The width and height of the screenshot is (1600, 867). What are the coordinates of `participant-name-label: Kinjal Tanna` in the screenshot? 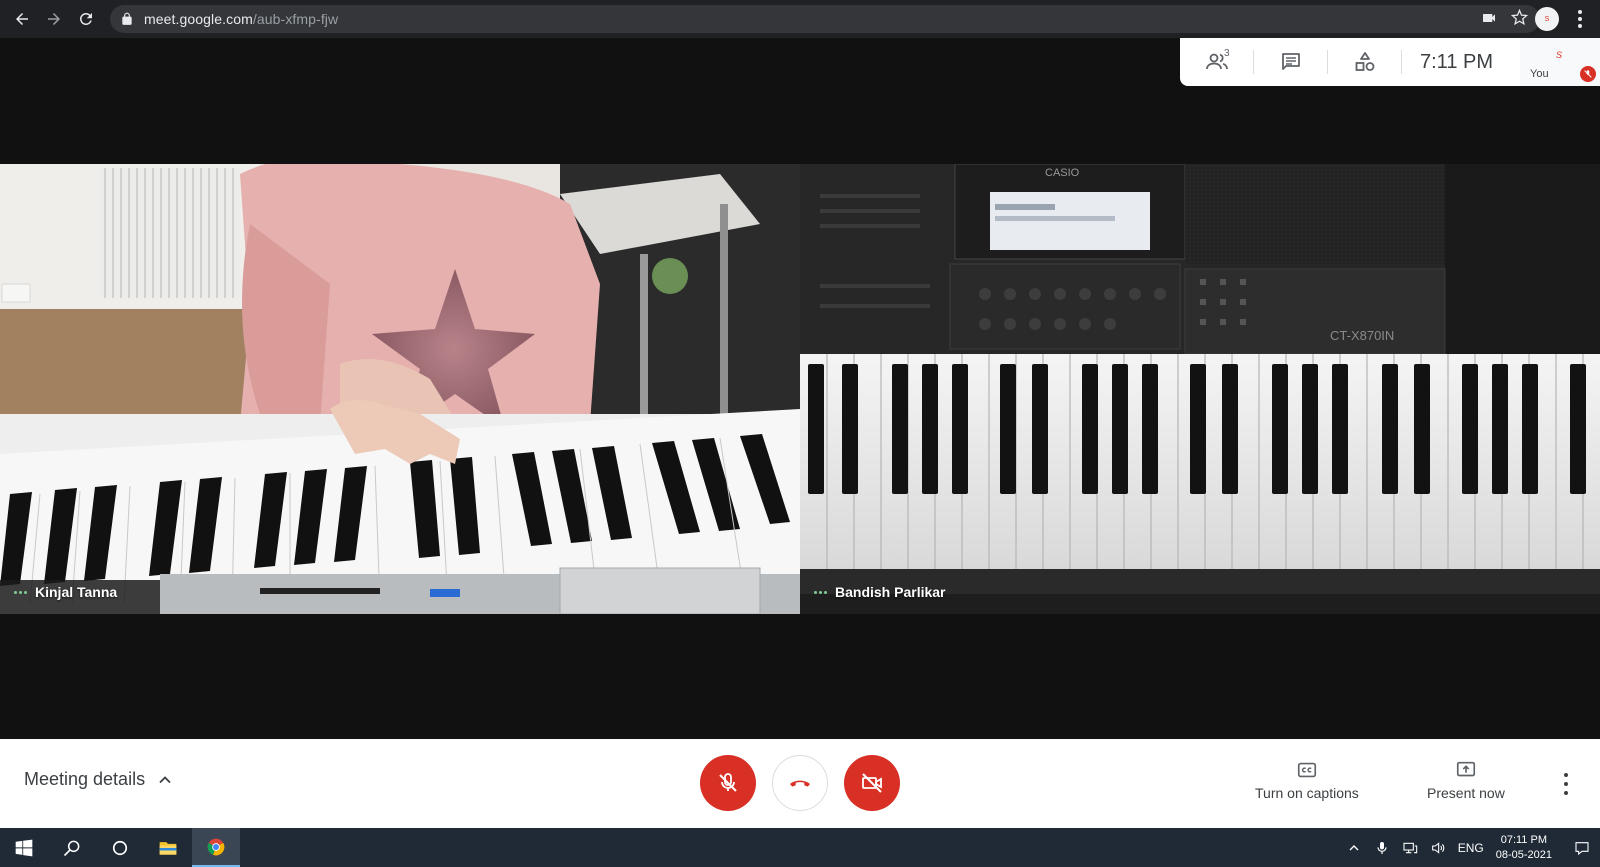 It's located at (65, 592).